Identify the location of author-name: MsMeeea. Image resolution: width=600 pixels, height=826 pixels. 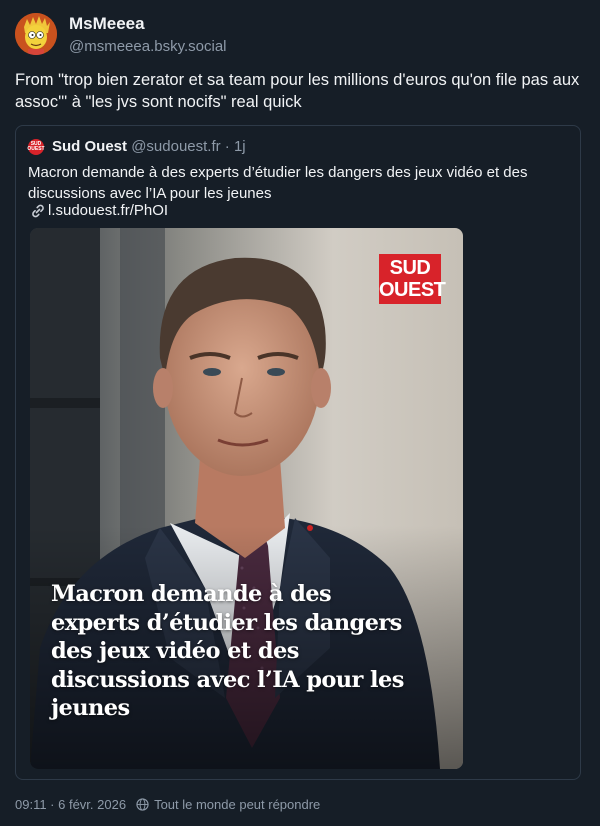
(107, 24).